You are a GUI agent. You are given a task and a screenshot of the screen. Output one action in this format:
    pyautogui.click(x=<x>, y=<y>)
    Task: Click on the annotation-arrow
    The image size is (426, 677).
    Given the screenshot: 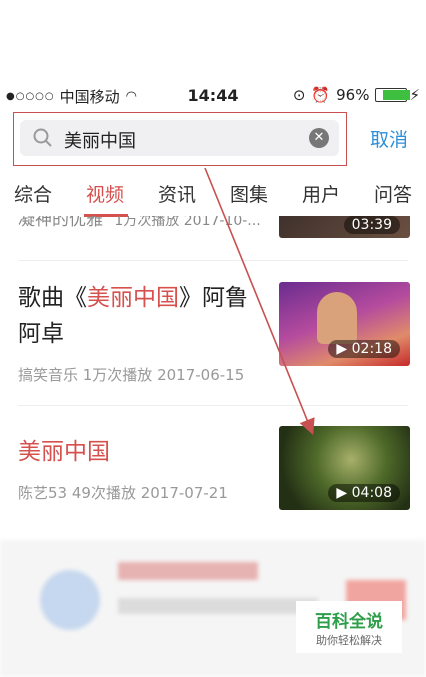 What is the action you would take?
    pyautogui.click(x=259, y=301)
    